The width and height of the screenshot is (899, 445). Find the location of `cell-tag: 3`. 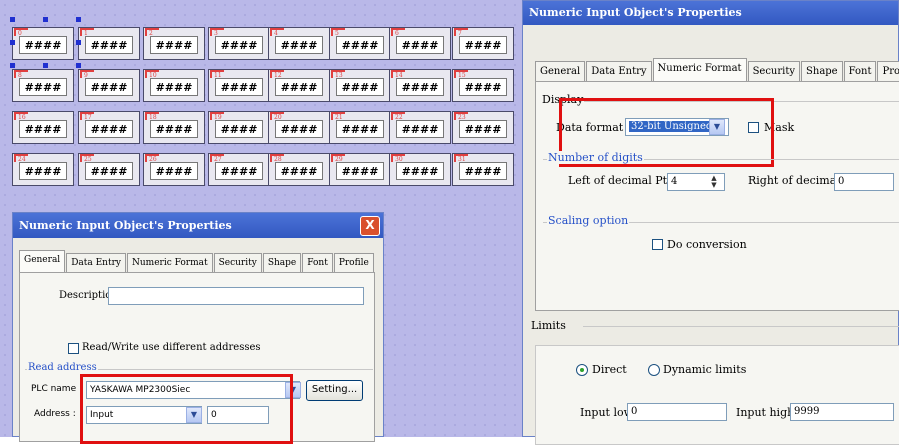

cell-tag: 3 is located at coordinates (217, 32).